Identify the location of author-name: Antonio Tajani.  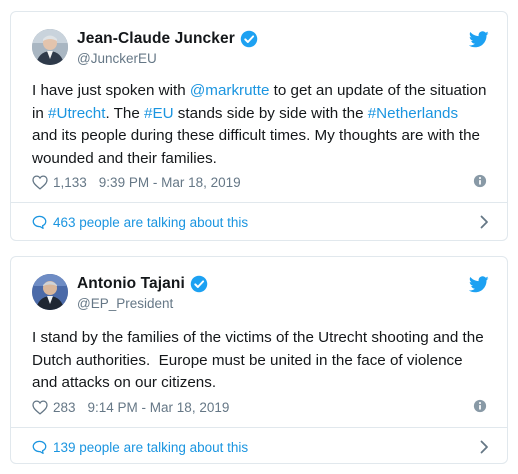
(131, 284).